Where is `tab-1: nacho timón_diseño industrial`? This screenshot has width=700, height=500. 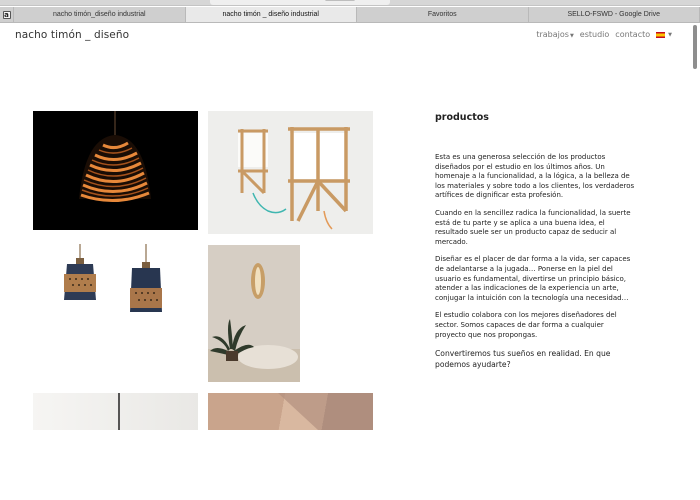 tab-1: nacho timón_diseño industrial is located at coordinates (100, 14).